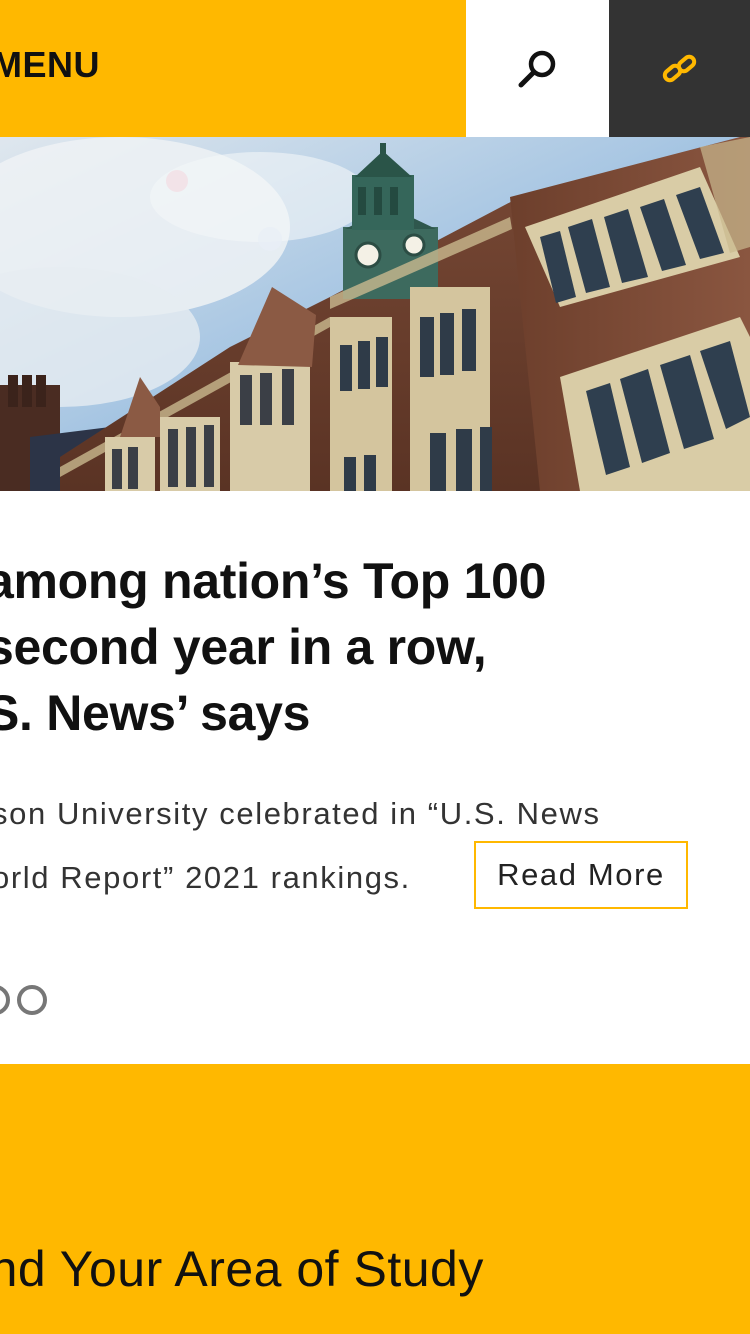 The width and height of the screenshot is (750, 1334). I want to click on headline-line: among nation’s Top 100, so click(273, 581).